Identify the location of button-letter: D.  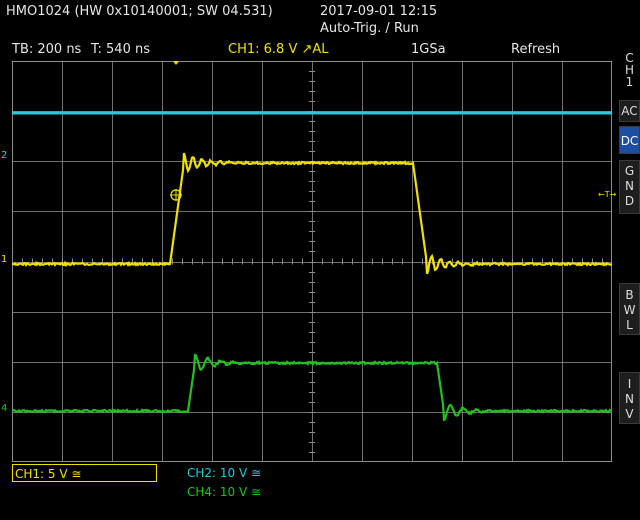
(629, 201).